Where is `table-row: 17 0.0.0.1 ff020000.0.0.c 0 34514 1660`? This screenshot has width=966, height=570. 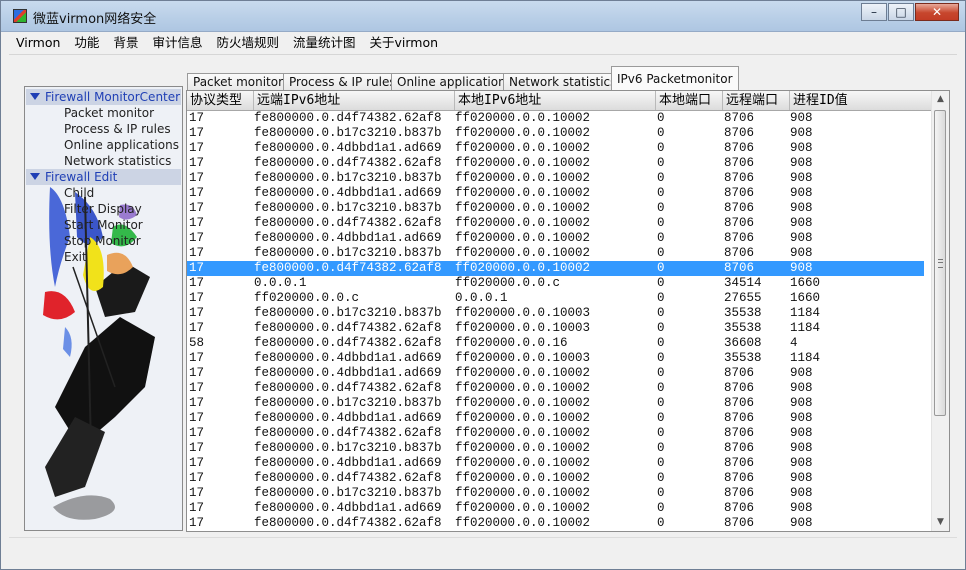
table-row: 17 0.0.0.1 ff020000.0.0.c 0 34514 1660 is located at coordinates (555, 283).